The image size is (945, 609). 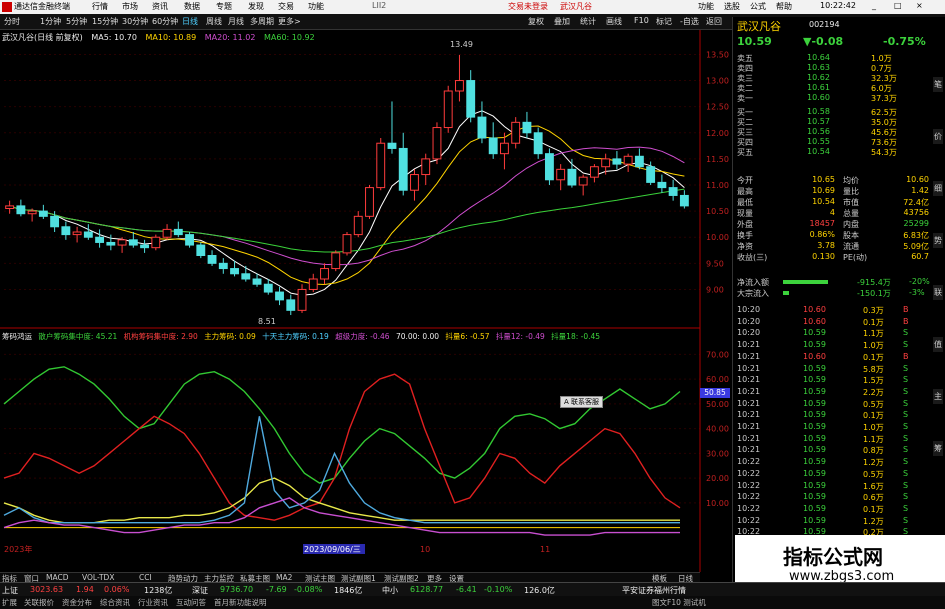 I want to click on ask-row: 卖一 10.60 37.3万, so click(x=833, y=98).